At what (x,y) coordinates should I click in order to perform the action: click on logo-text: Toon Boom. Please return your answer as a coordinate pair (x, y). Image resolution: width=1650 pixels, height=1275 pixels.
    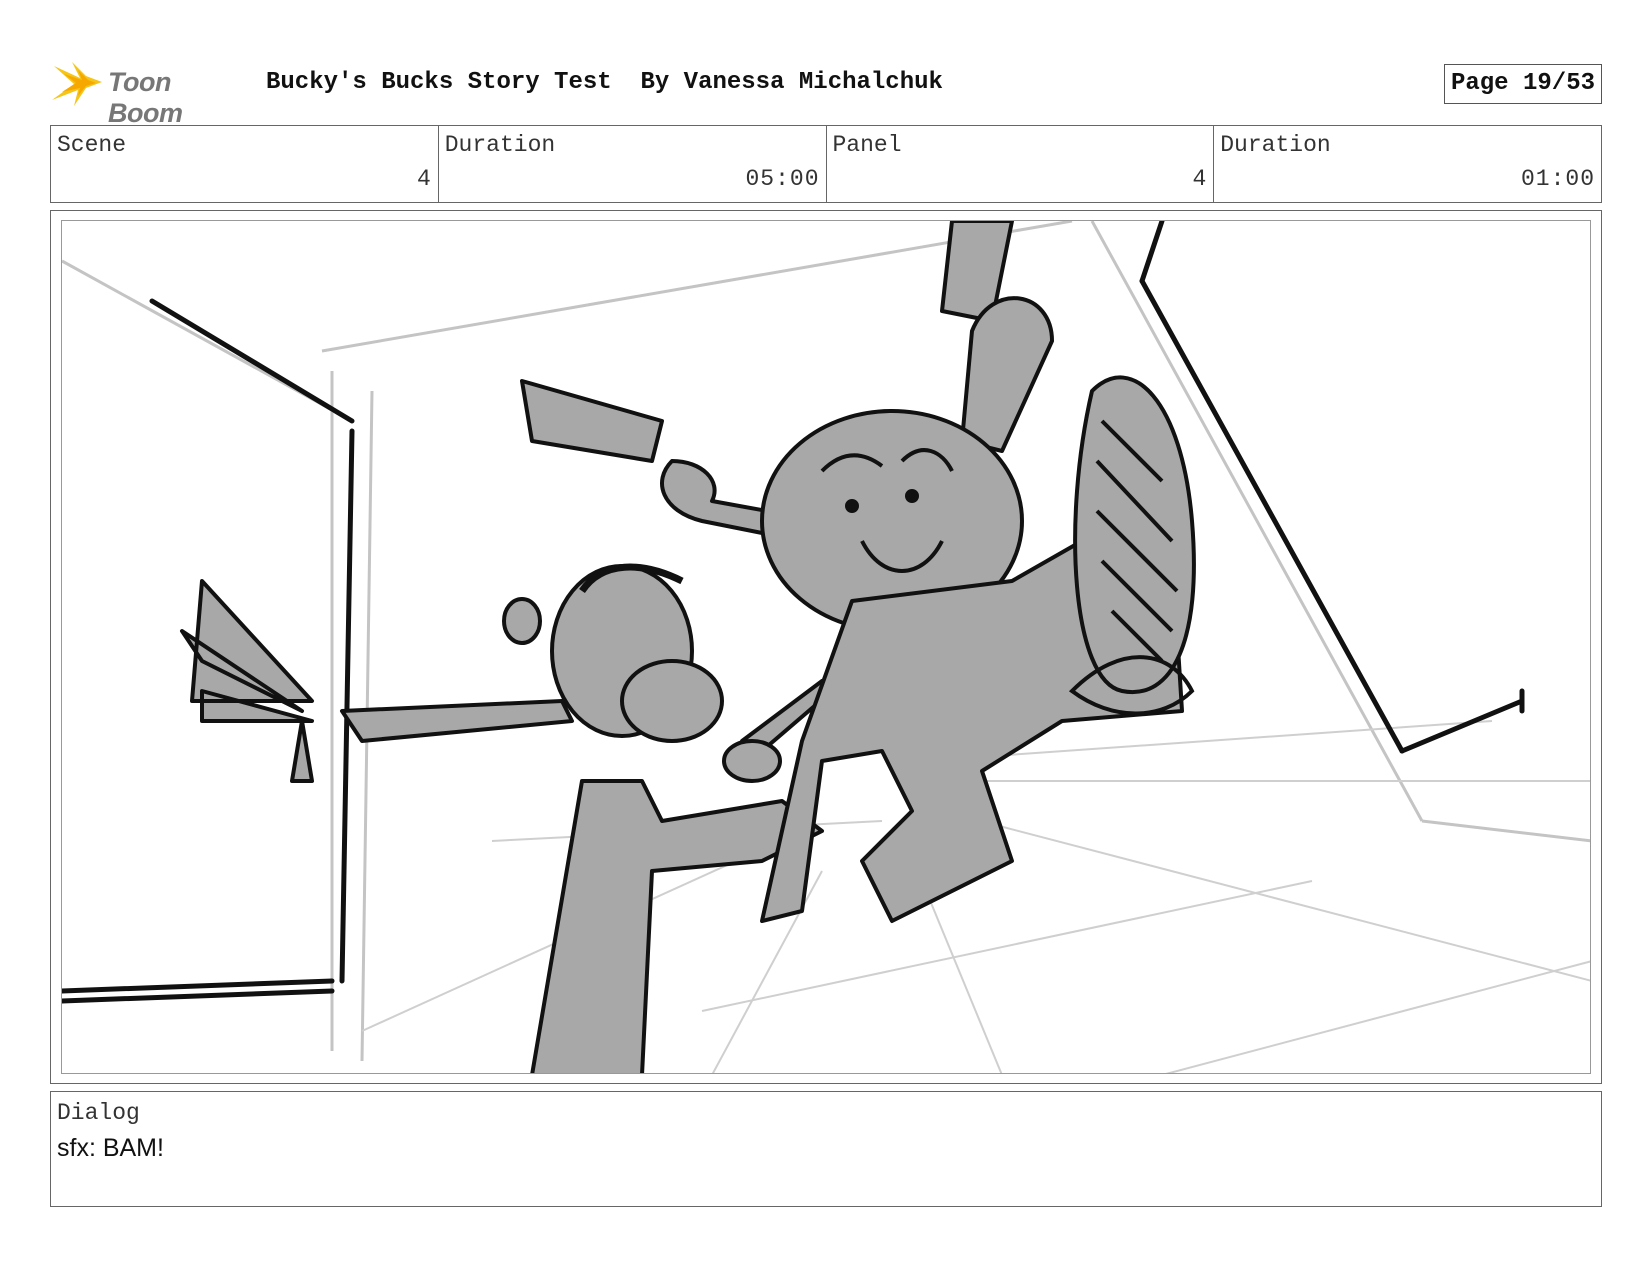
    Looking at the image, I should click on (145, 97).